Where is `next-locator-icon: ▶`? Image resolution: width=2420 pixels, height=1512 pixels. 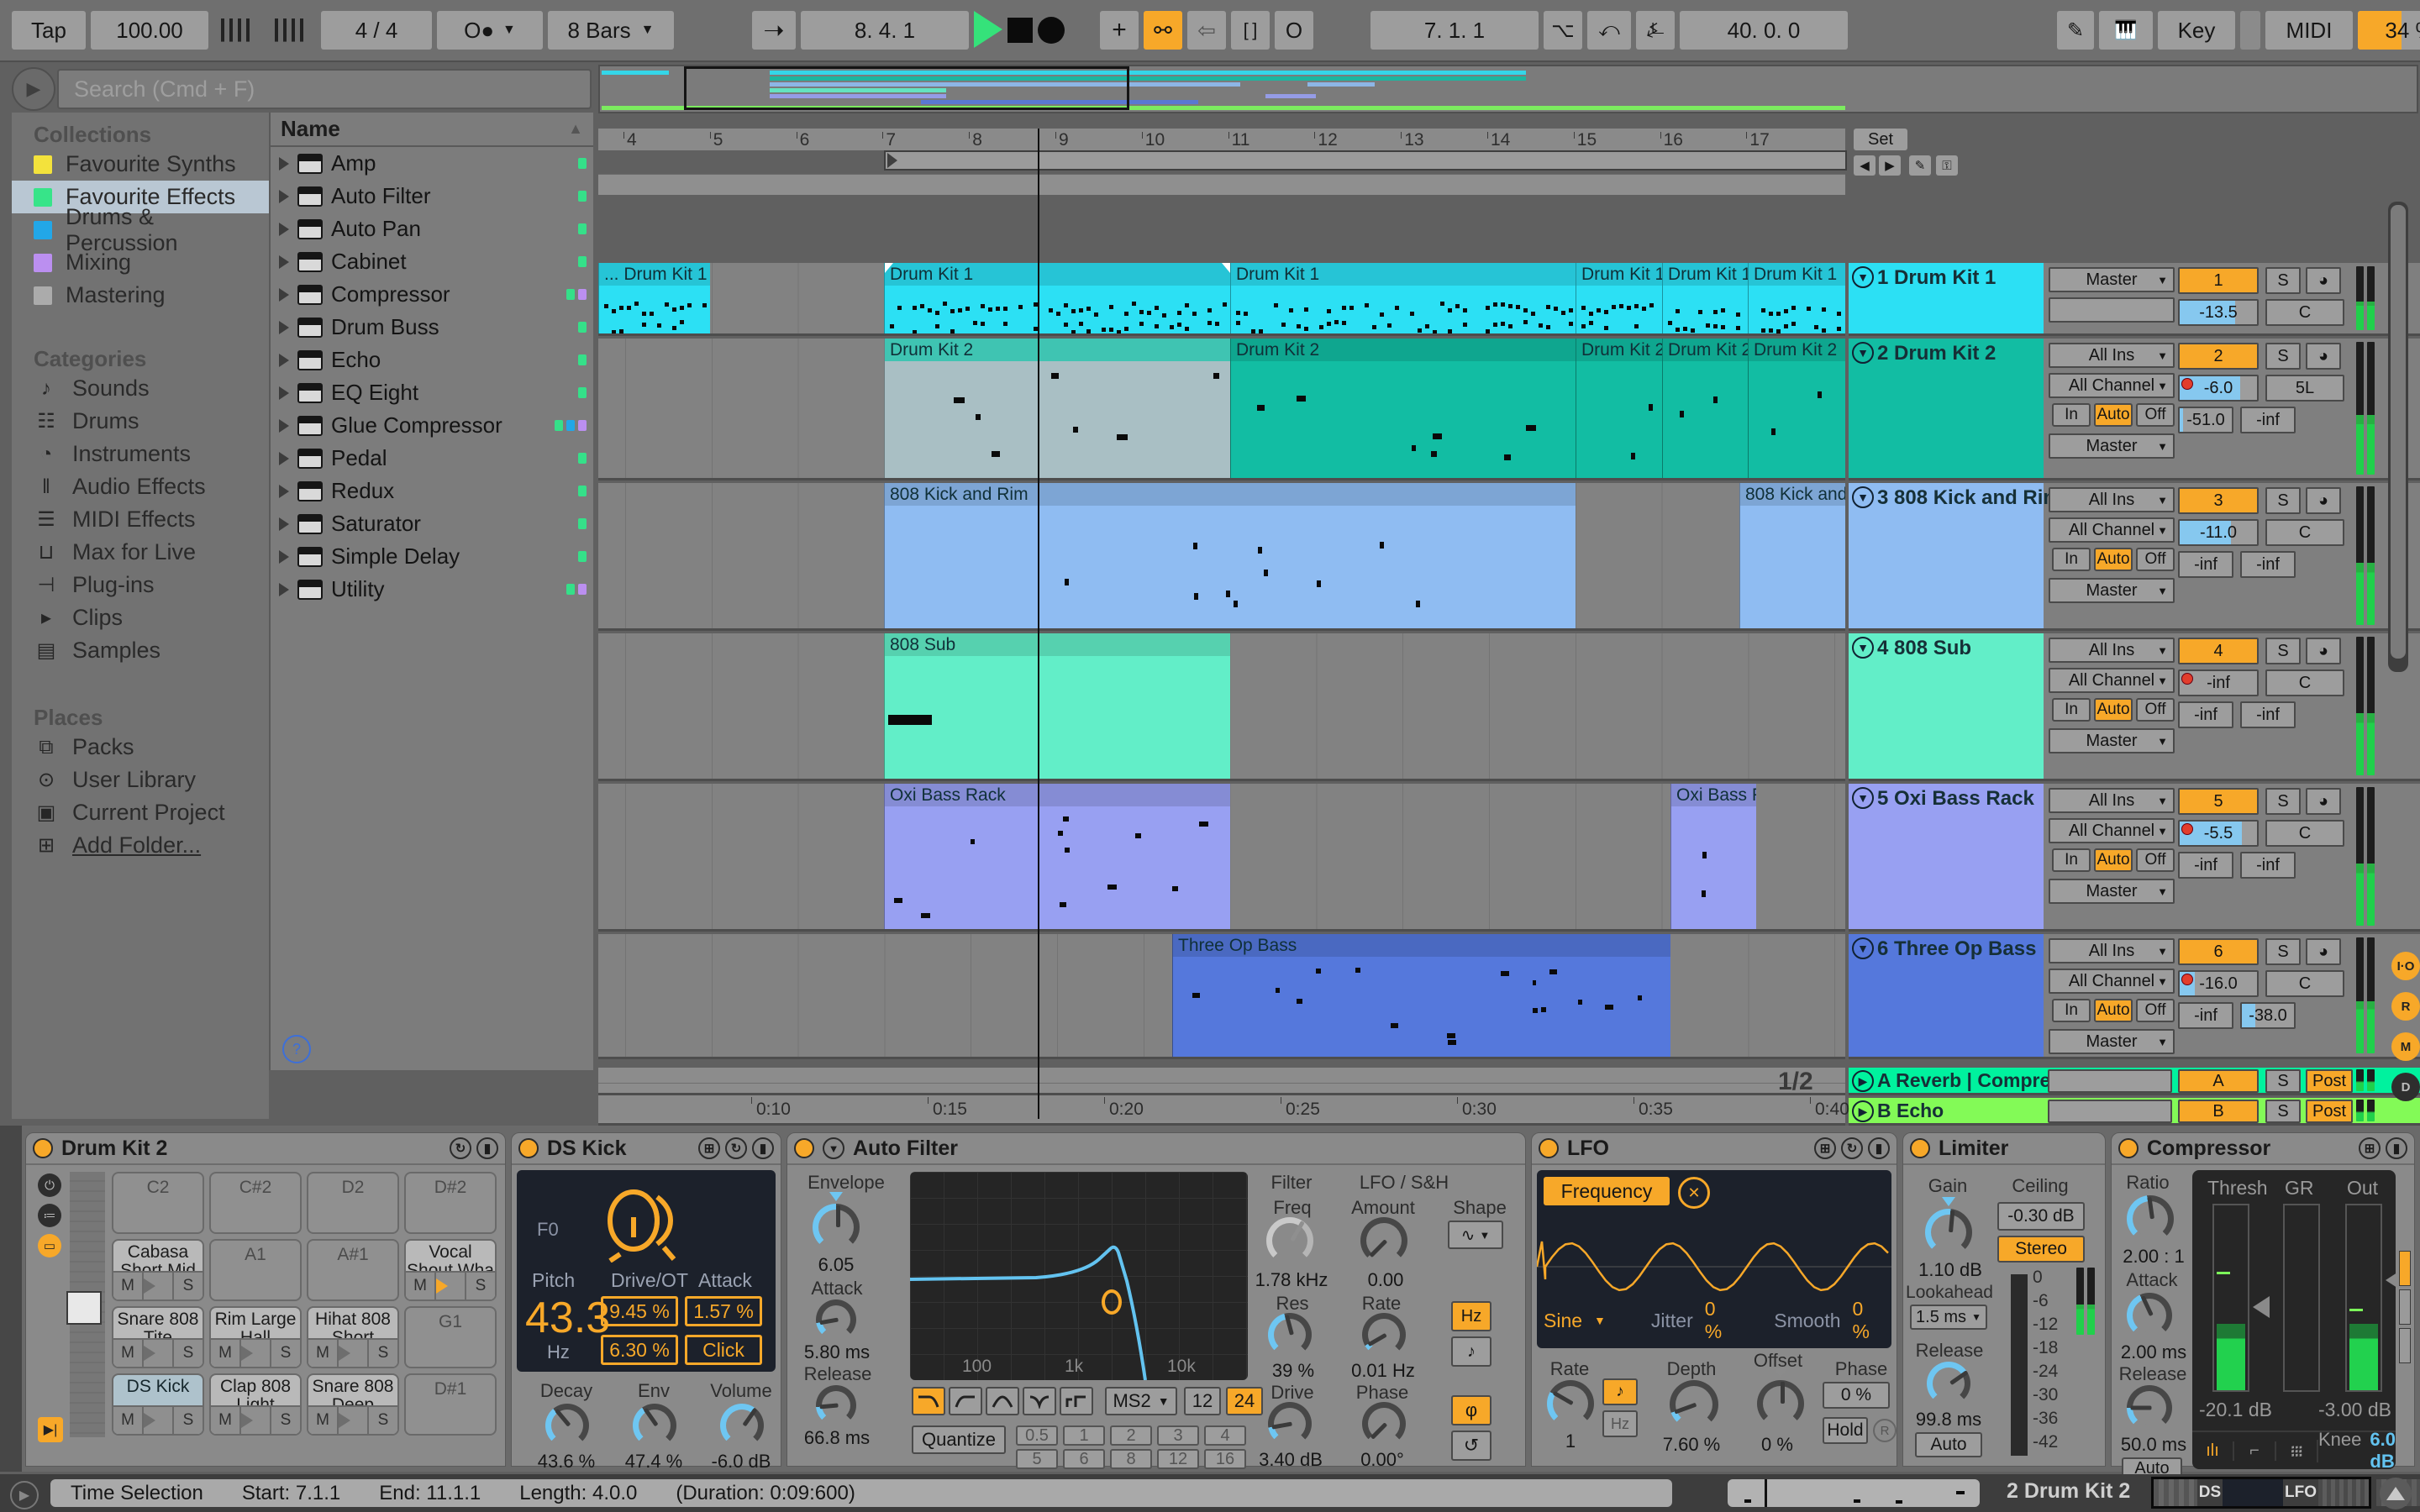
next-locator-icon: ▶ is located at coordinates (1890, 165).